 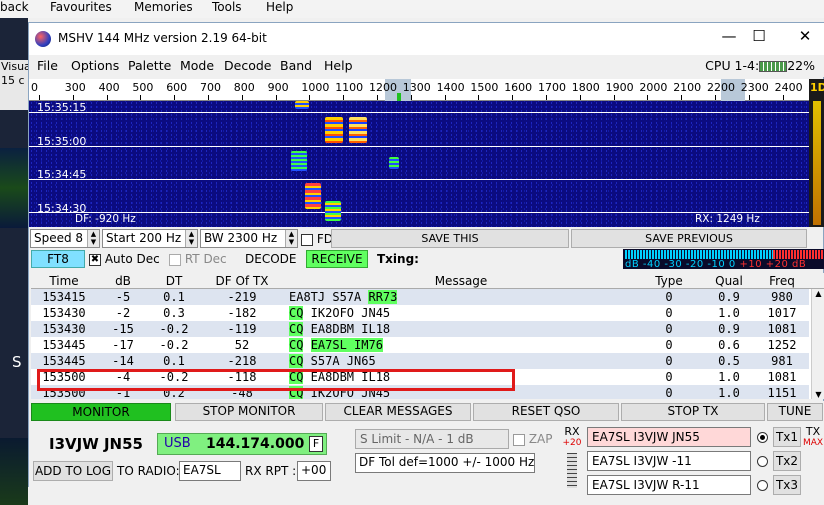 I want to click on header-df: DF Of TX, so click(x=242, y=281).